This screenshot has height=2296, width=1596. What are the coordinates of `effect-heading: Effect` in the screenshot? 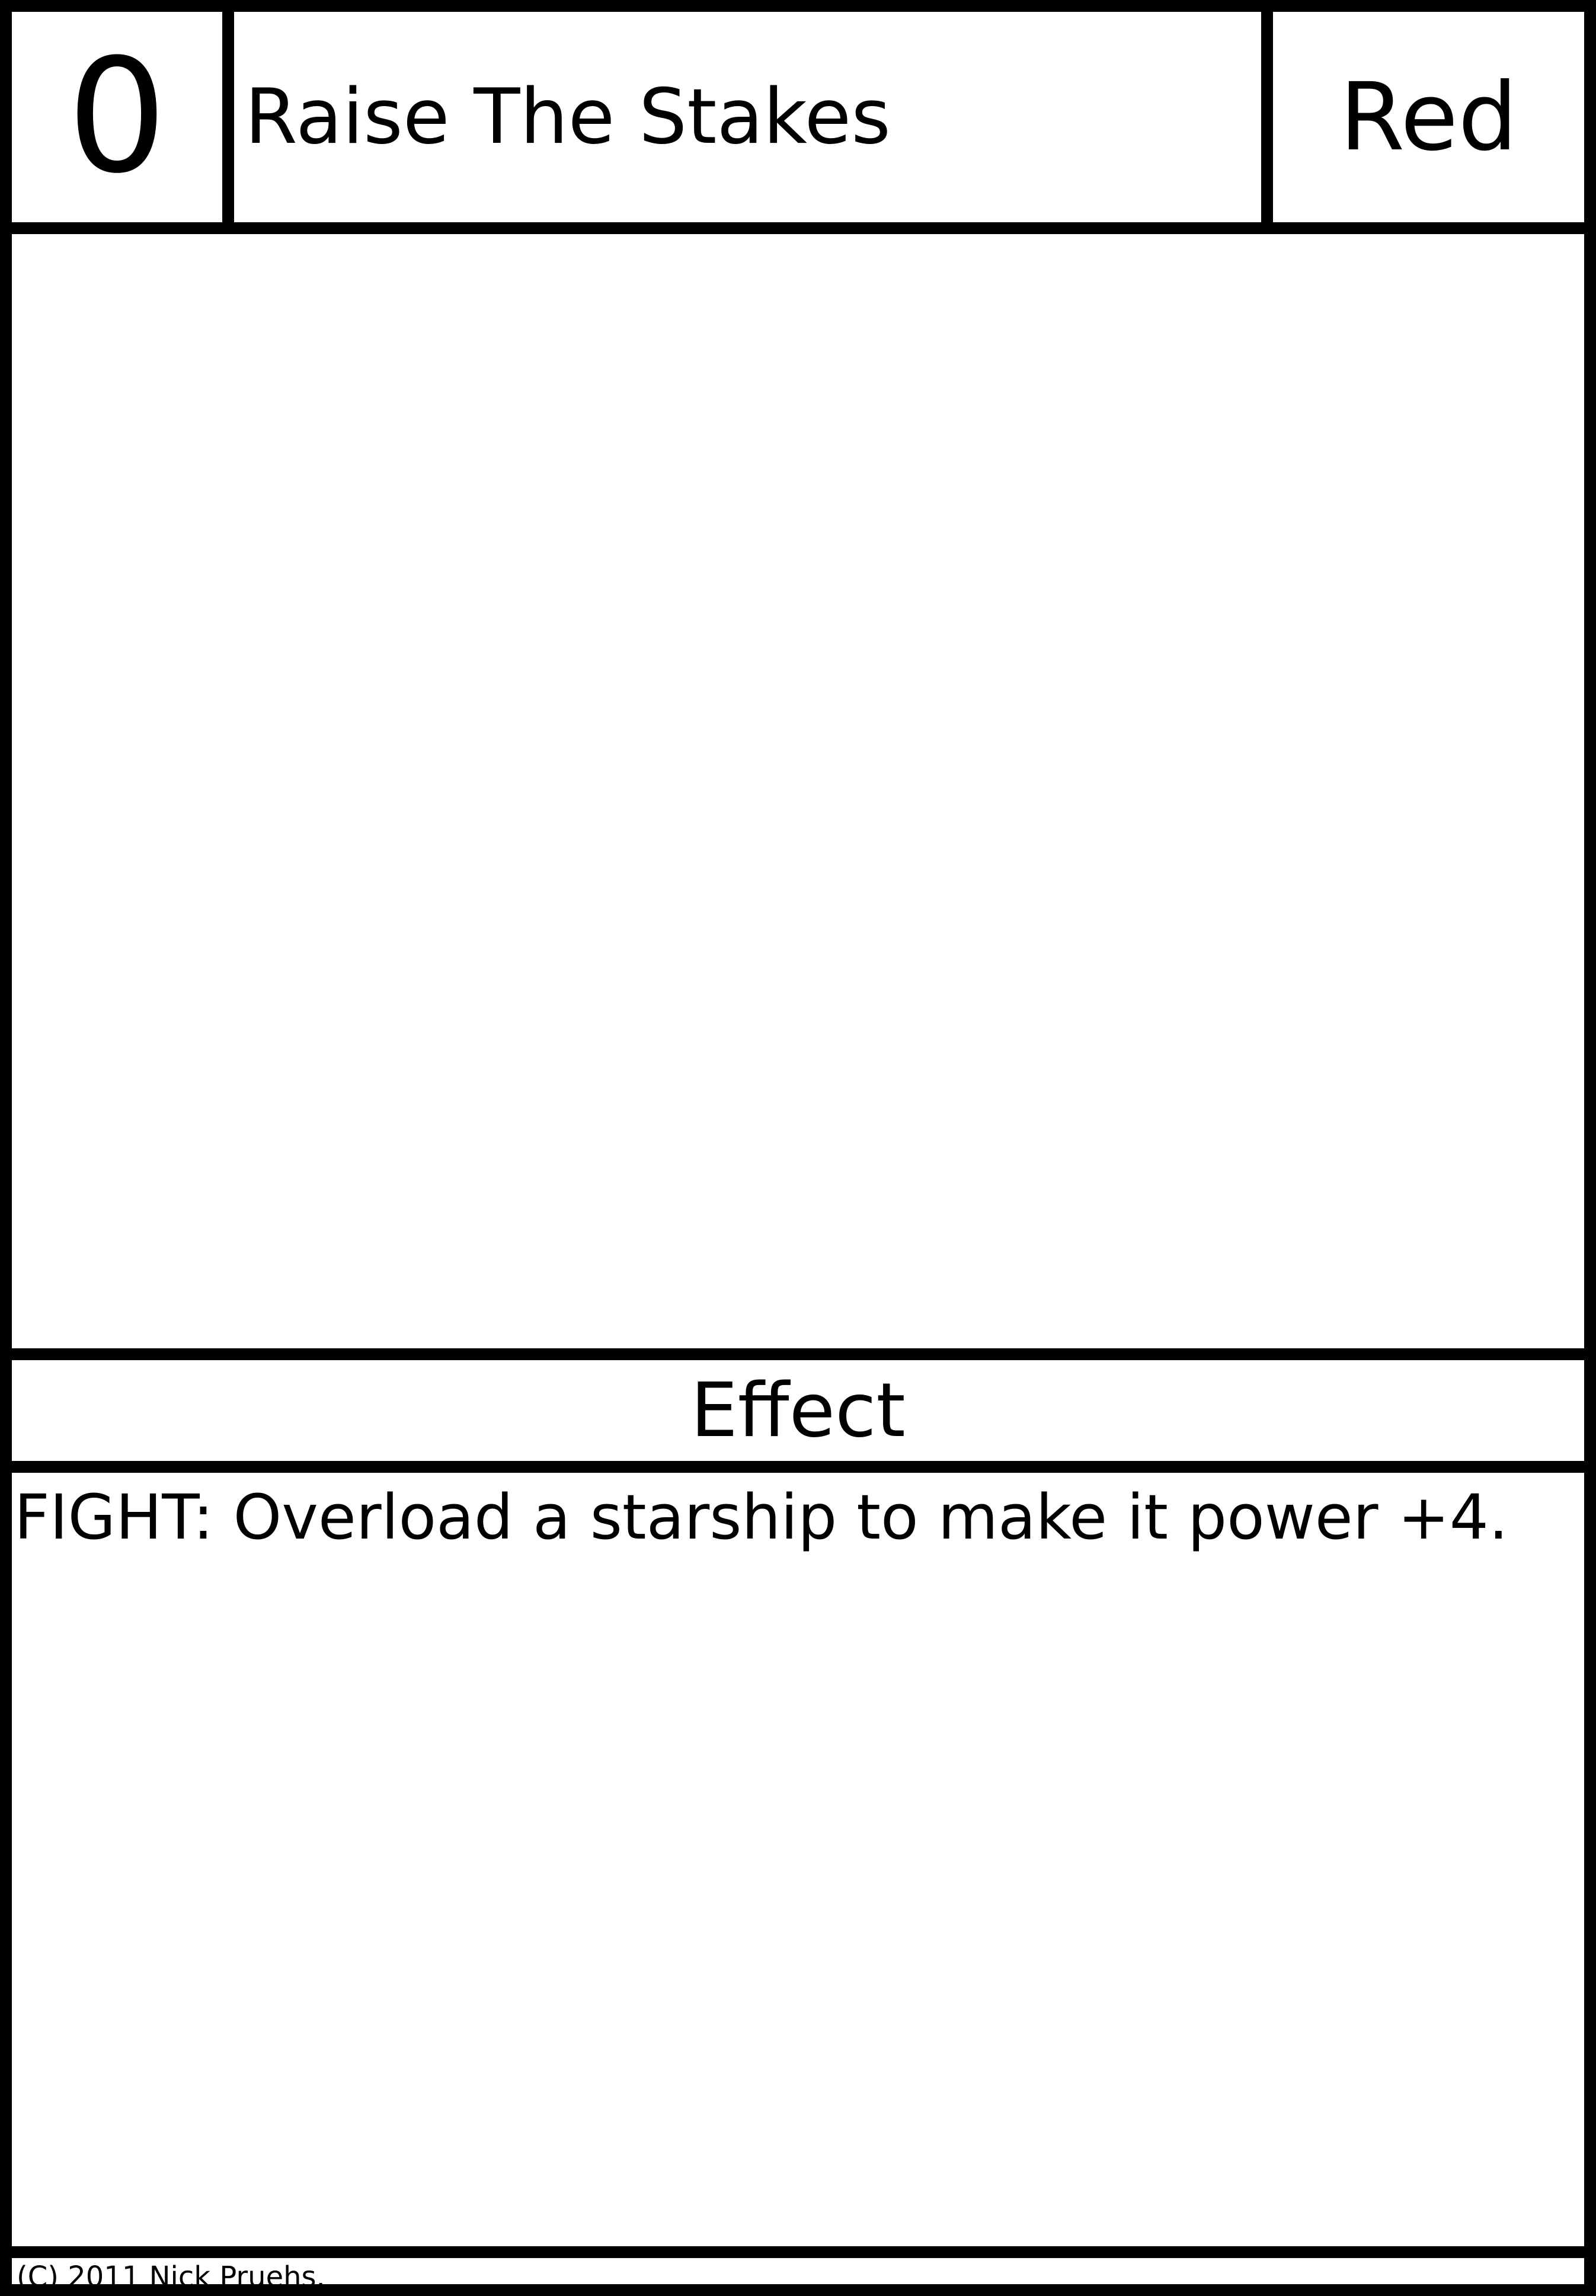 It's located at (798, 1410).